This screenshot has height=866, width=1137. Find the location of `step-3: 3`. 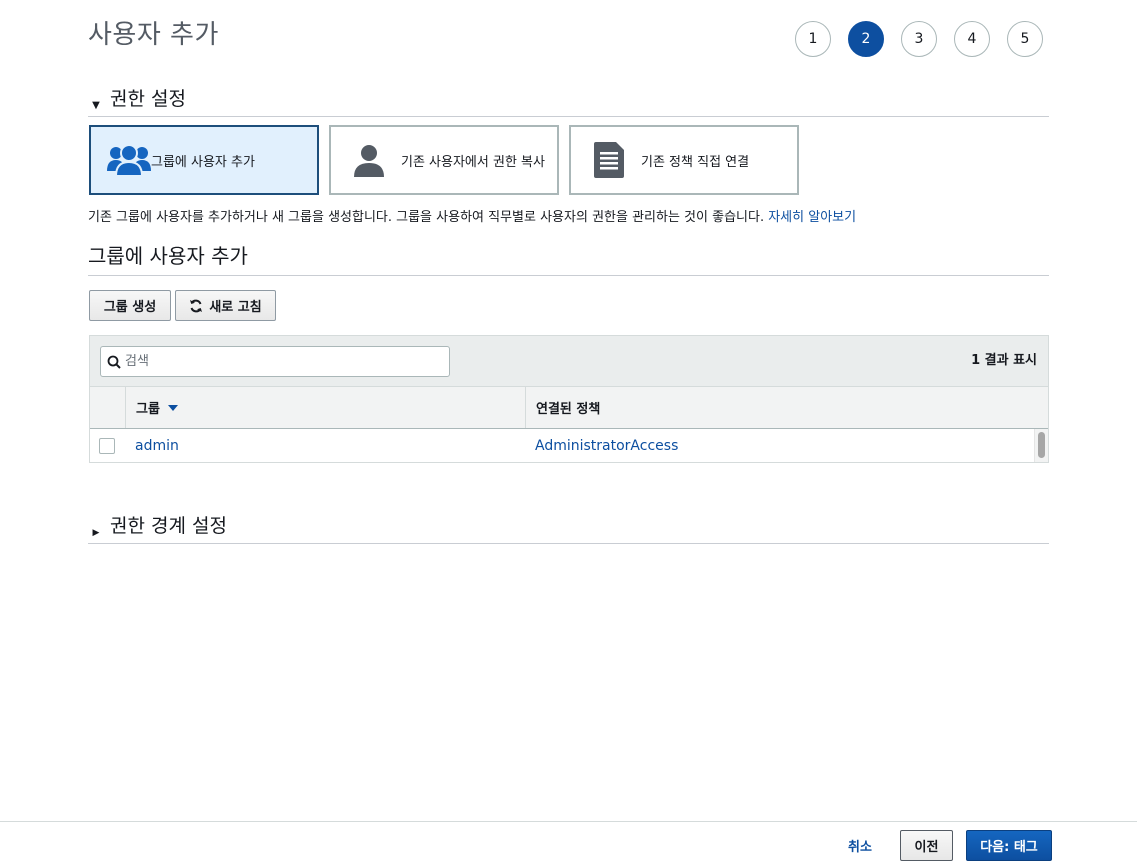

step-3: 3 is located at coordinates (919, 39).